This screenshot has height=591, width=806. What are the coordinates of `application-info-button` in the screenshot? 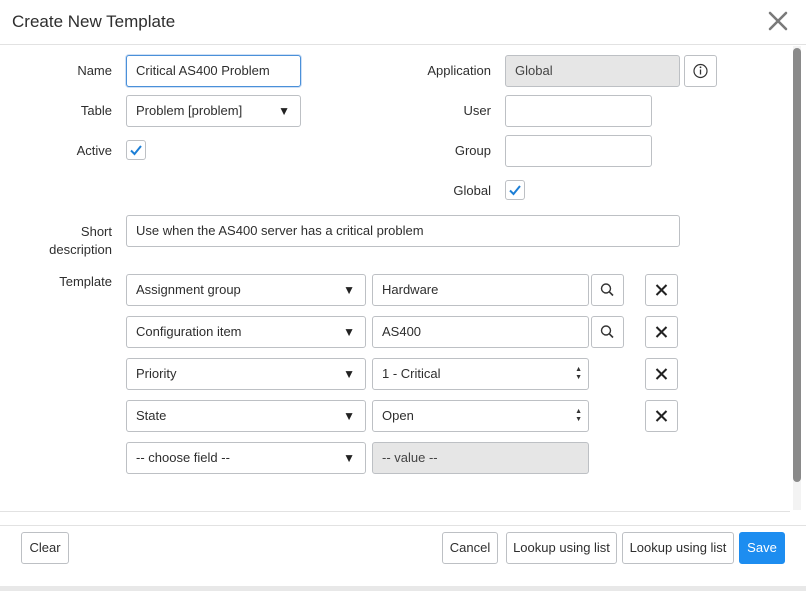 It's located at (700, 71).